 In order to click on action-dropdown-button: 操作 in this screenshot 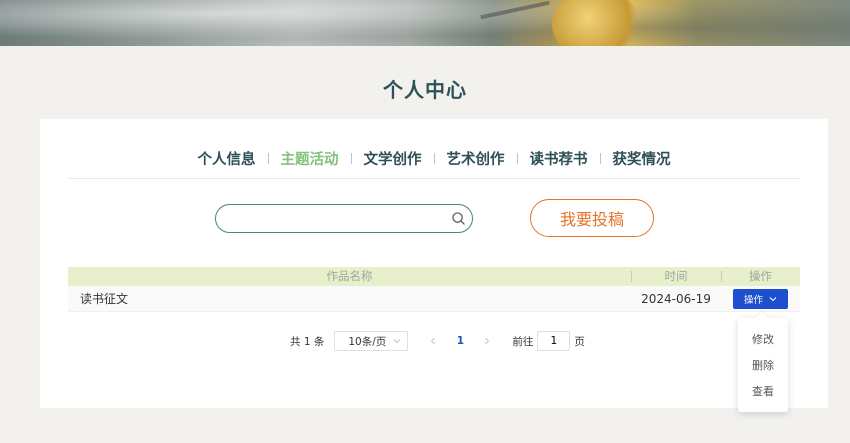, I will do `click(760, 298)`.